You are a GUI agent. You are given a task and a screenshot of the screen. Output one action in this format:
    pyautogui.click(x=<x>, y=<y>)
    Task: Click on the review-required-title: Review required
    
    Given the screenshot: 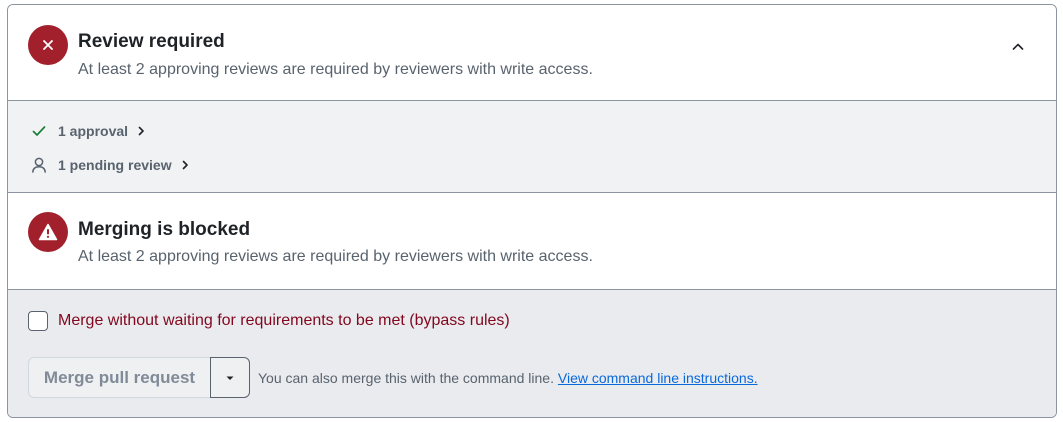 What is the action you would take?
    pyautogui.click(x=151, y=41)
    